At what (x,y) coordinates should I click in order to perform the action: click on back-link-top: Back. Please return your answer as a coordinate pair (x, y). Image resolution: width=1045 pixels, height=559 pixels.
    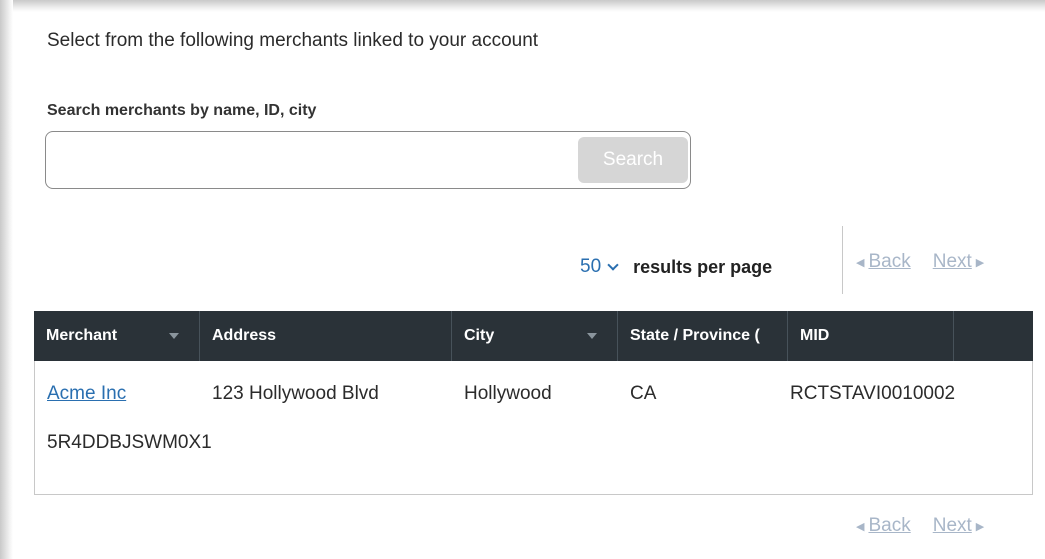
    Looking at the image, I should click on (889, 262).